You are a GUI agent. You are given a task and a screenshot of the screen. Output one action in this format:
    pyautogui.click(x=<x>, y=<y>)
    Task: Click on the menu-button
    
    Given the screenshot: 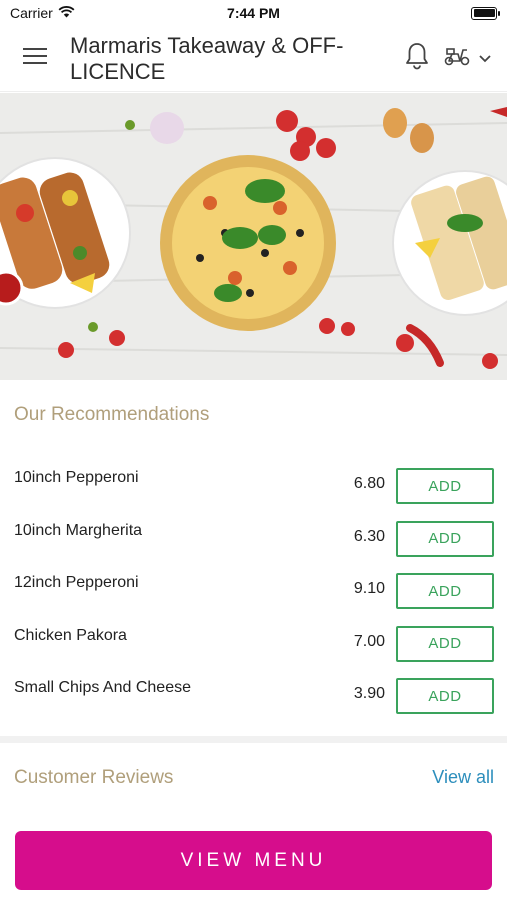 What is the action you would take?
    pyautogui.click(x=35, y=59)
    